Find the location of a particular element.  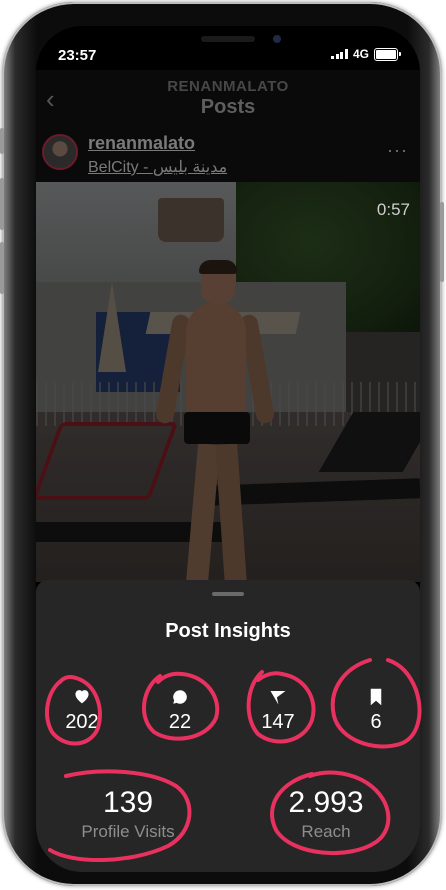

status-bar: 23:57 4G is located at coordinates (228, 48).